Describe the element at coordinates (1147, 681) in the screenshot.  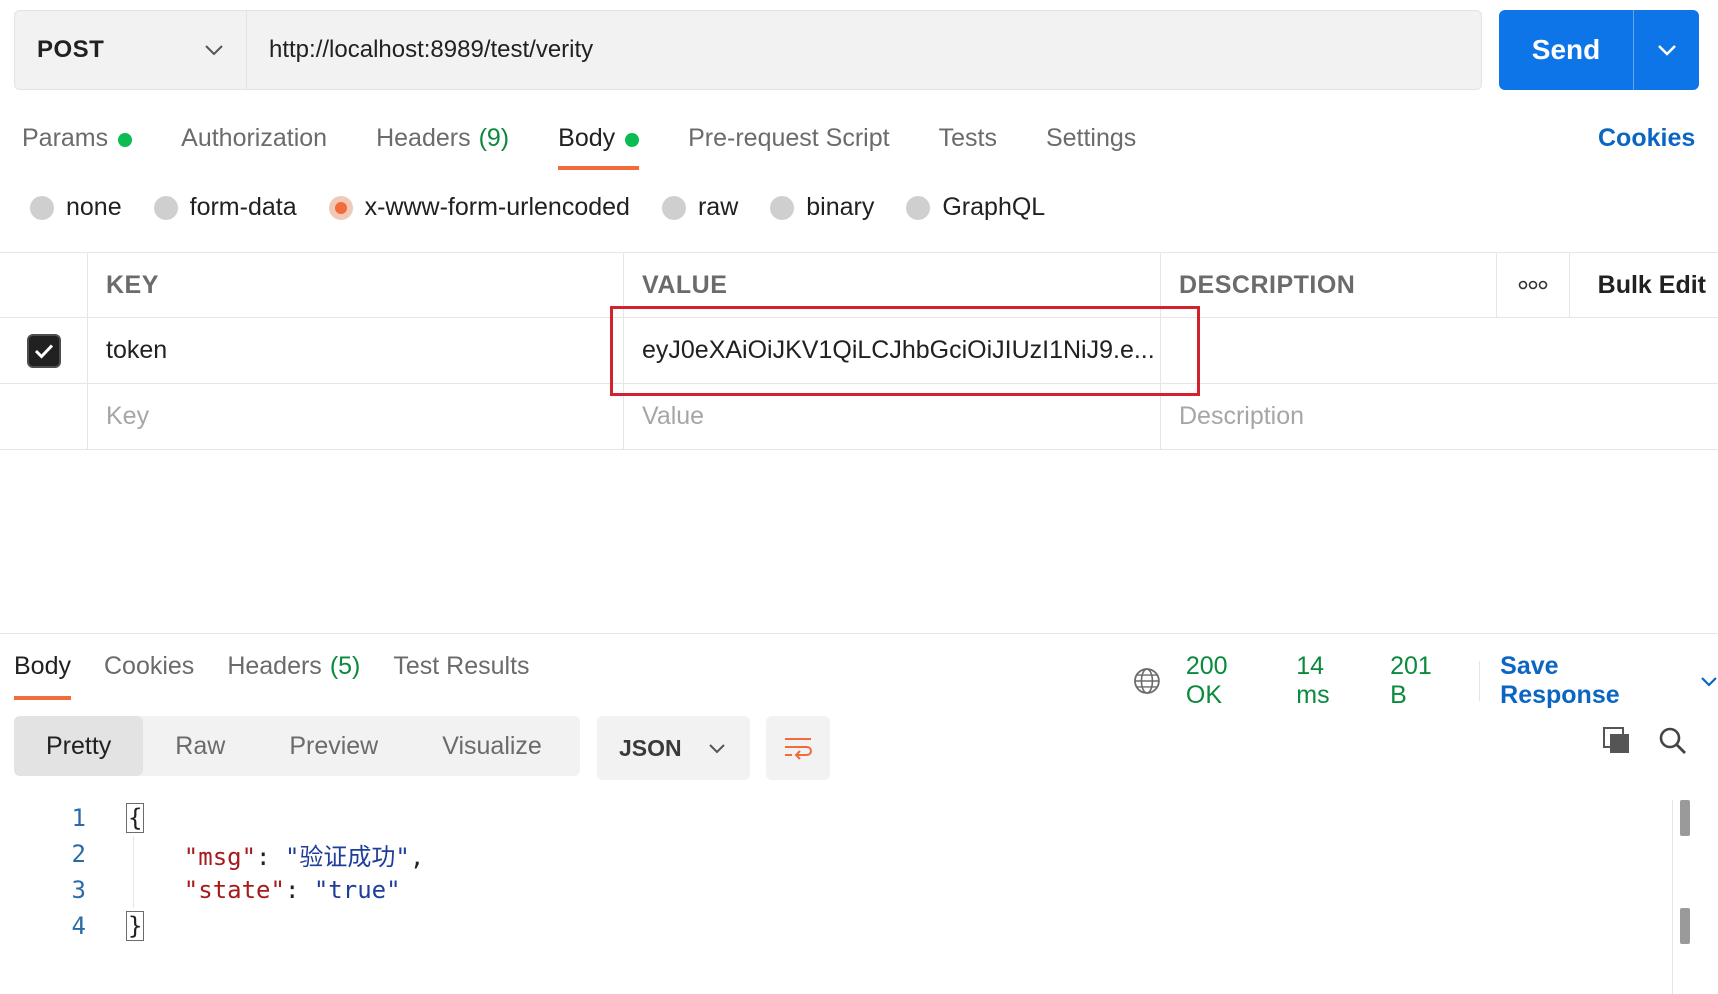
I see `globe-icon` at that location.